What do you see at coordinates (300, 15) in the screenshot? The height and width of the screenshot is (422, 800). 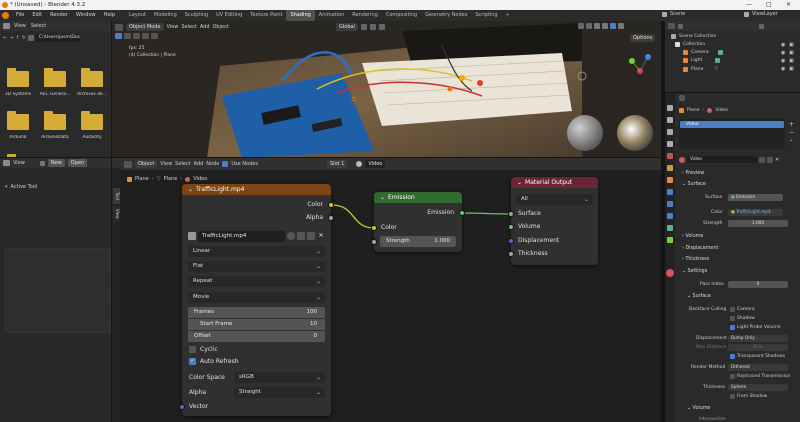 I see `tab-shading: Shading` at bounding box center [300, 15].